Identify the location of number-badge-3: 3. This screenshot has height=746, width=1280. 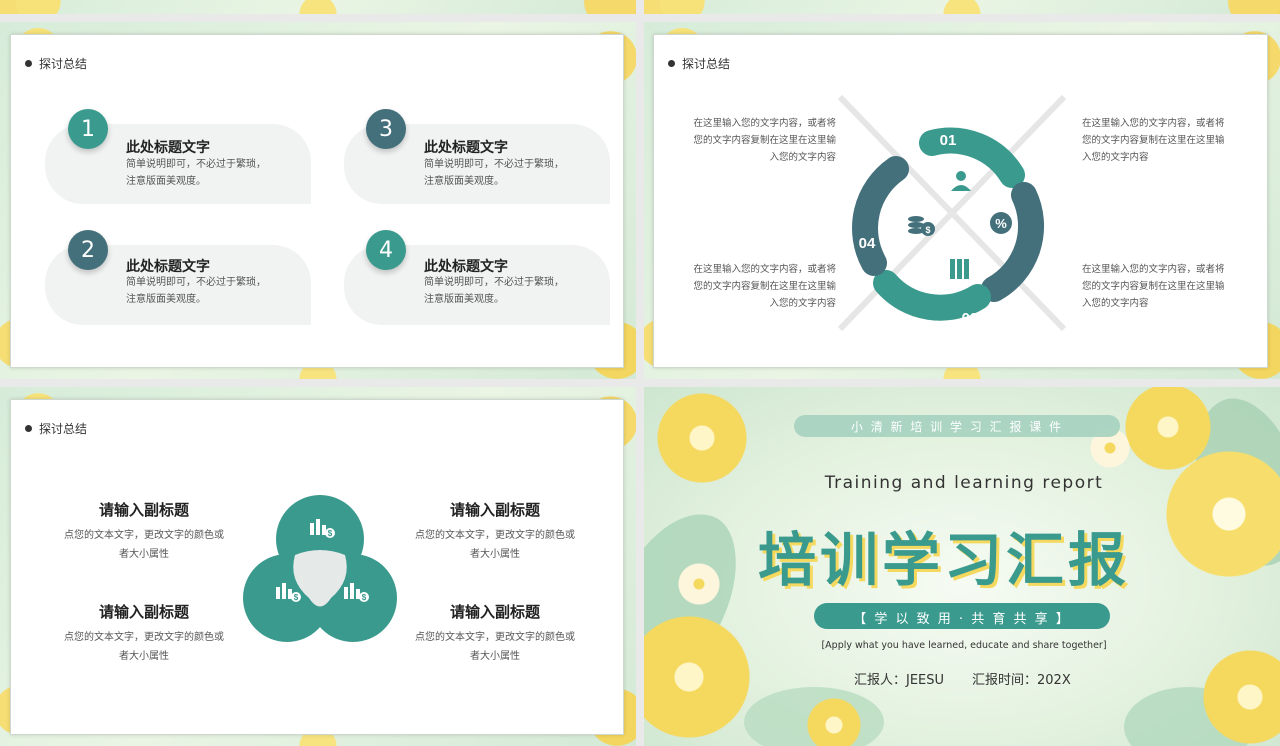
(386, 129).